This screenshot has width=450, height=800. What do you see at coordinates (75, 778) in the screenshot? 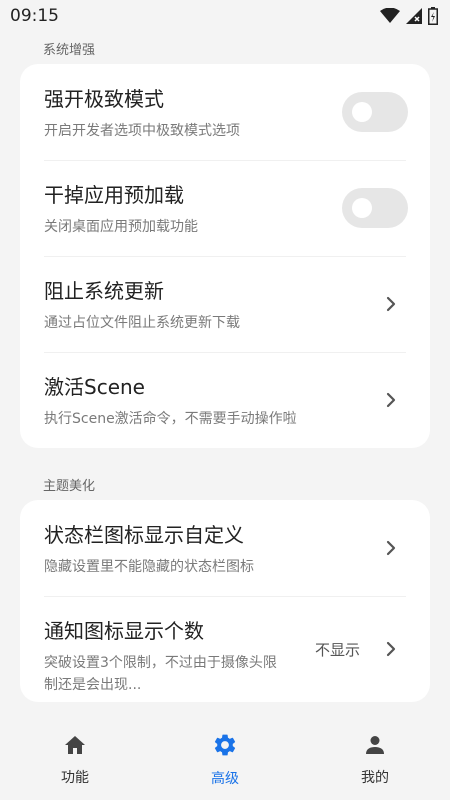
I see `nav-label: 功能` at bounding box center [75, 778].